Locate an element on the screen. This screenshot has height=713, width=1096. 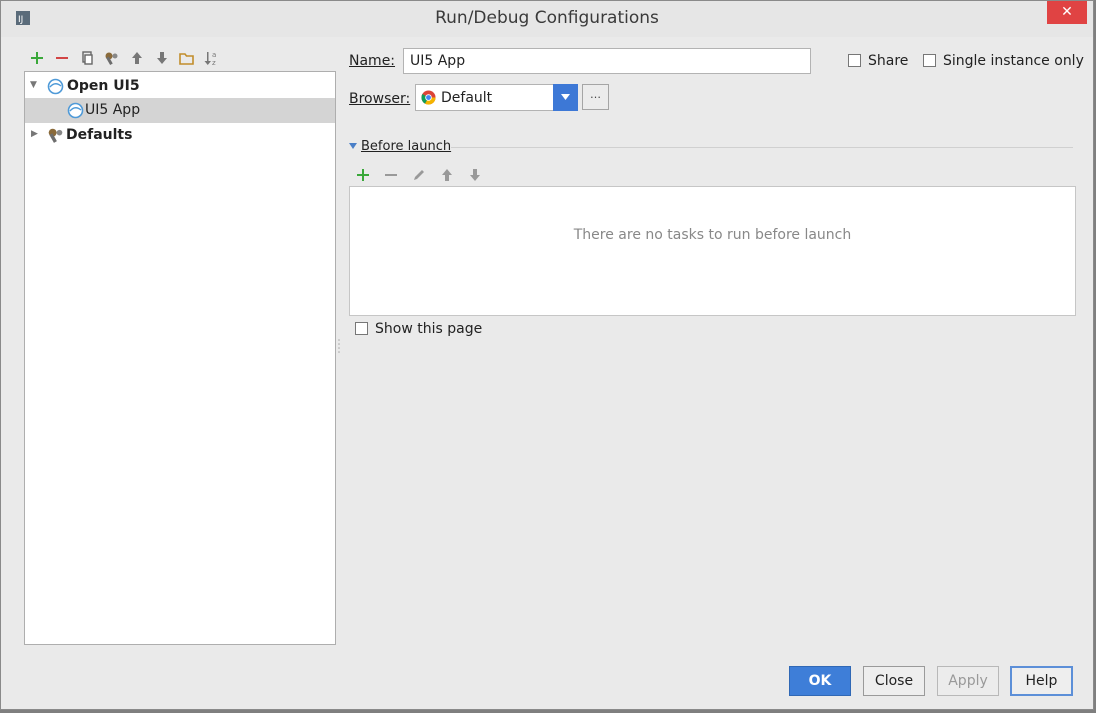
collapsed-arrow-icon: ▶ is located at coordinates (34, 134).